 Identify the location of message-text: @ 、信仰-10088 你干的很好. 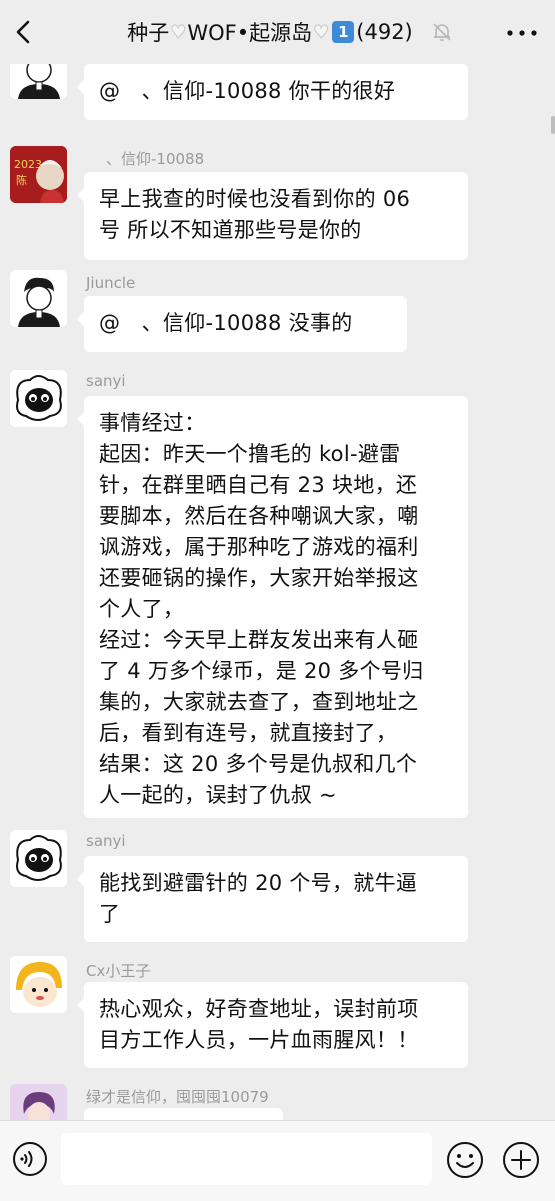
(247, 91).